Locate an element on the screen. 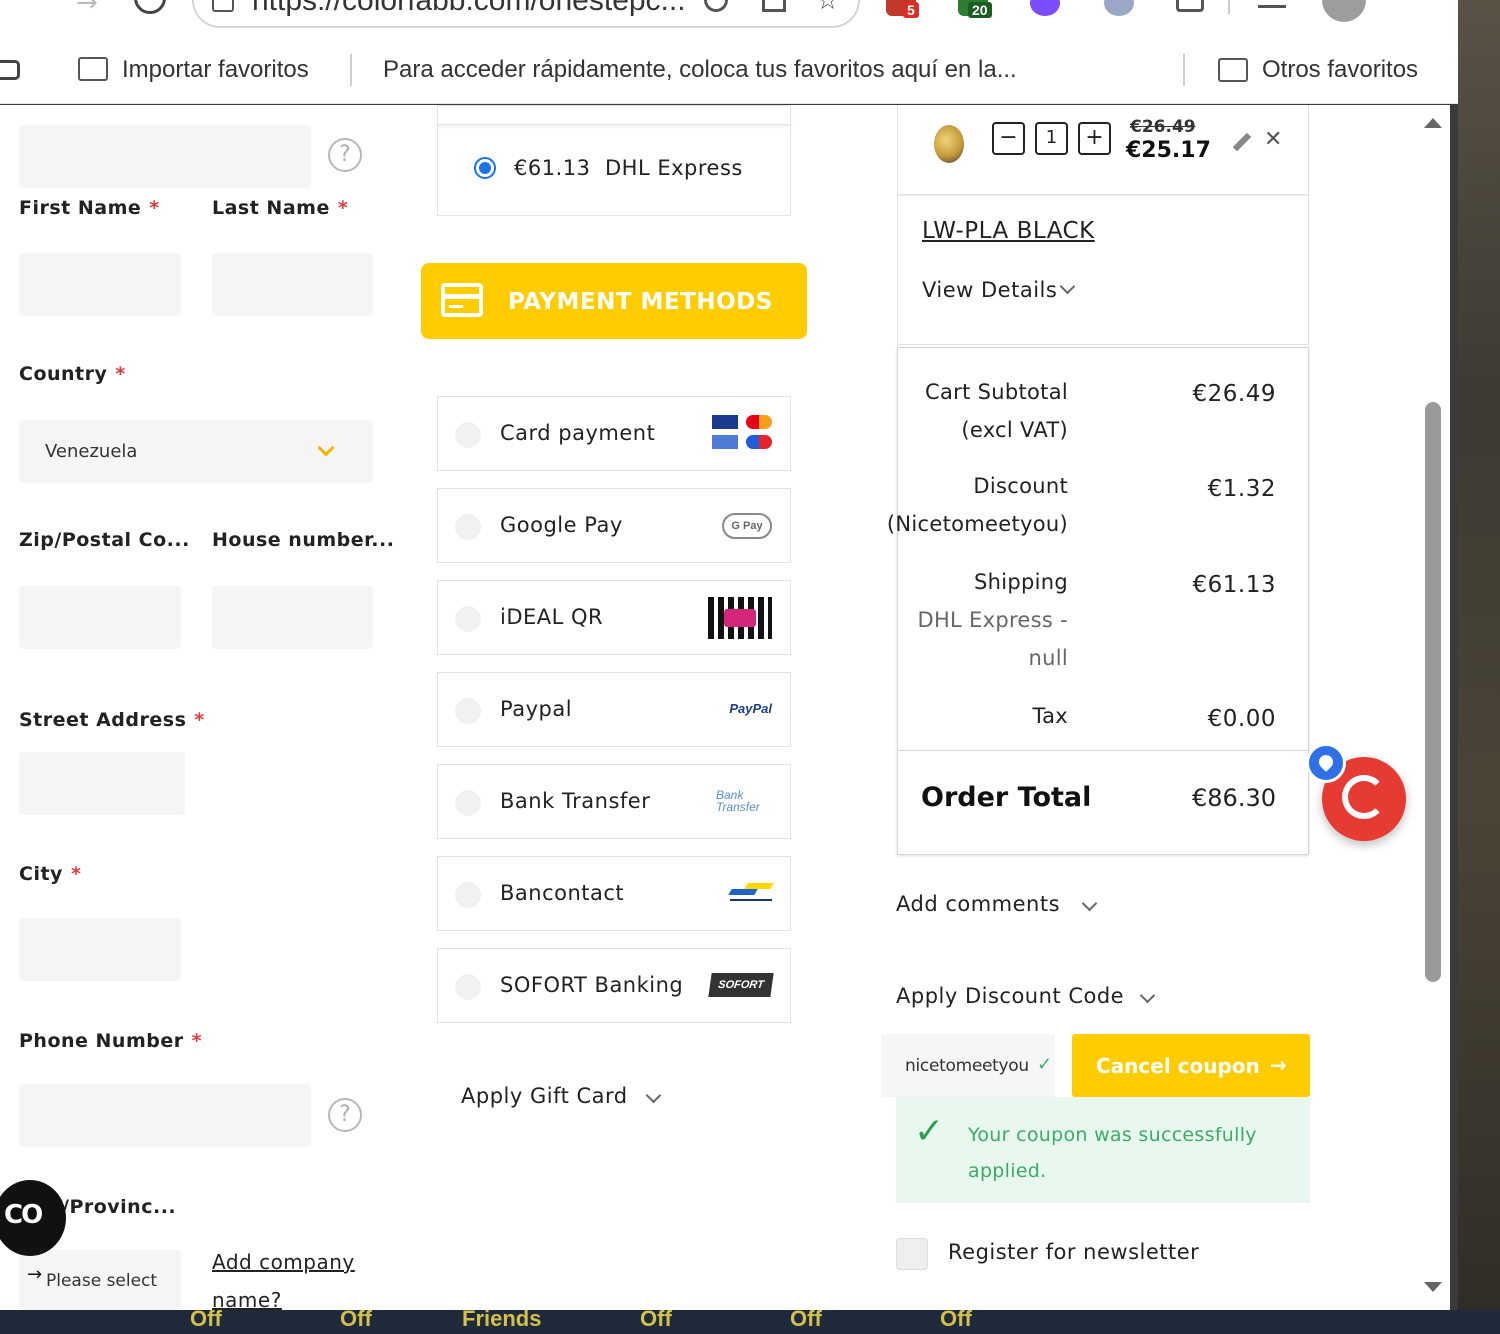 The image size is (1500, 1334). reload-icon is located at coordinates (150, 7).